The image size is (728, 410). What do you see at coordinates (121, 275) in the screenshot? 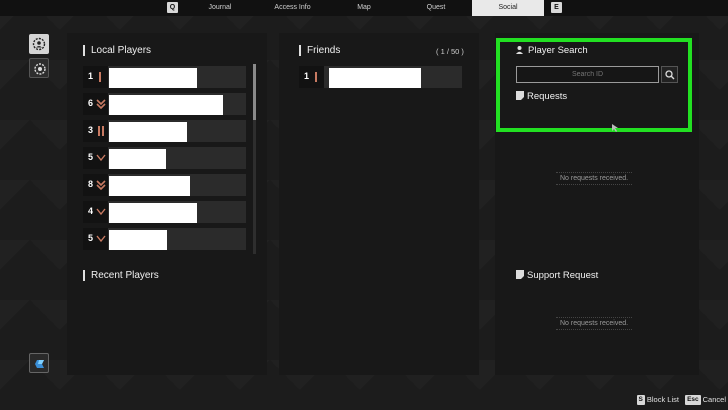
I see `recent-players-title: Recent Players` at bounding box center [121, 275].